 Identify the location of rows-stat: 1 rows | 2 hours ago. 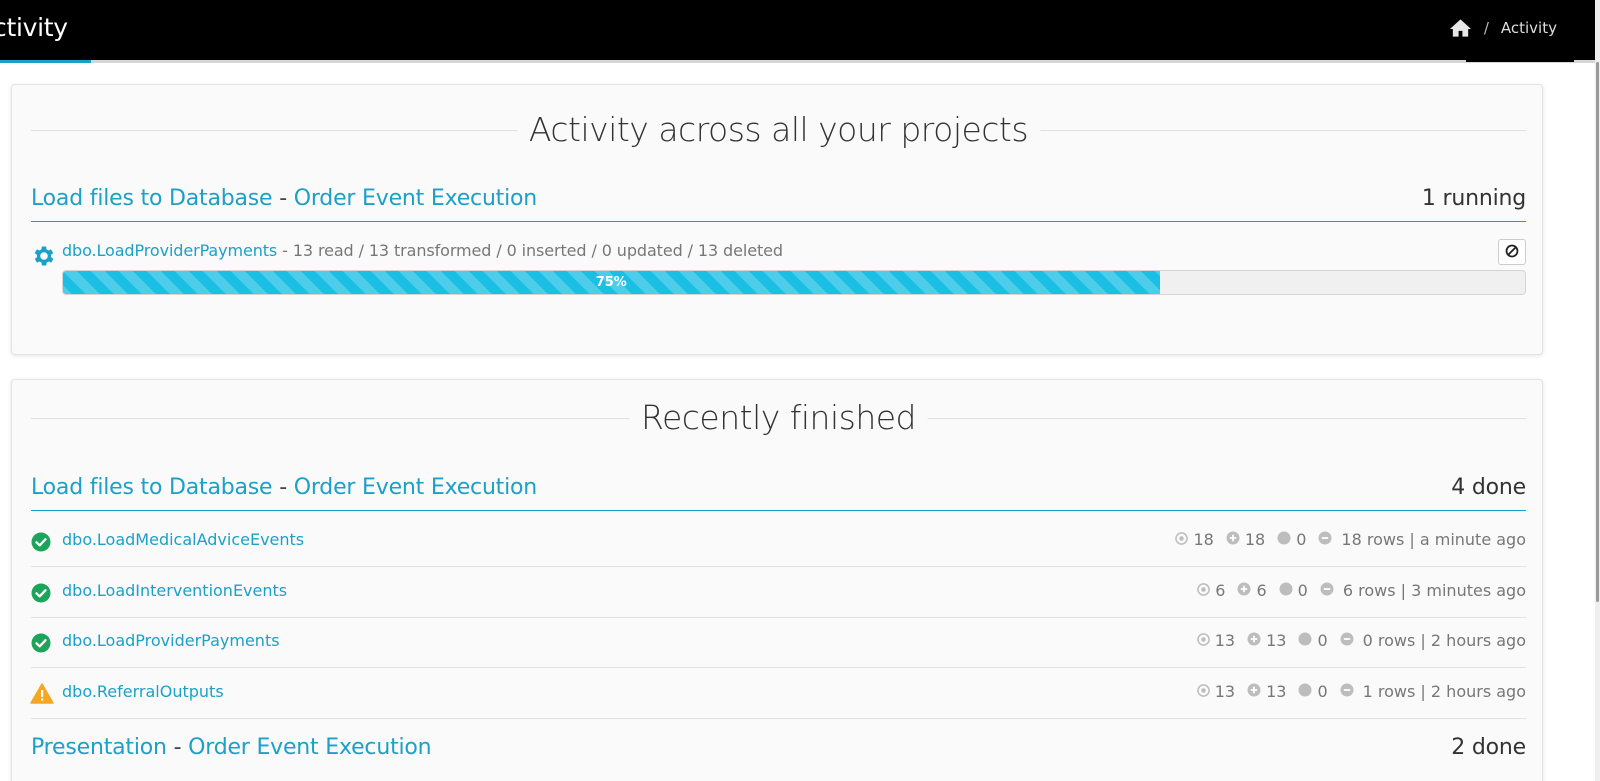
(1433, 691).